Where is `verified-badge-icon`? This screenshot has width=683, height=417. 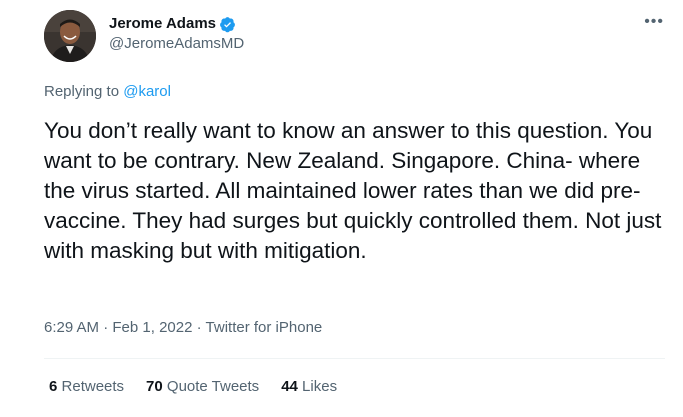
verified-badge-icon is located at coordinates (227, 24).